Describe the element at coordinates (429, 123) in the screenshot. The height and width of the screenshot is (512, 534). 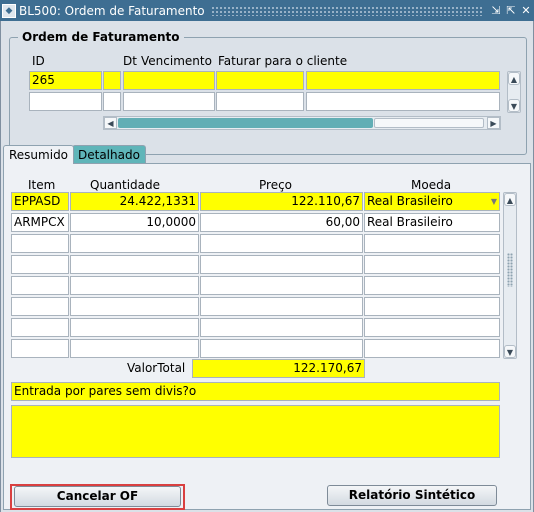
I see `scroll-thumb` at that location.